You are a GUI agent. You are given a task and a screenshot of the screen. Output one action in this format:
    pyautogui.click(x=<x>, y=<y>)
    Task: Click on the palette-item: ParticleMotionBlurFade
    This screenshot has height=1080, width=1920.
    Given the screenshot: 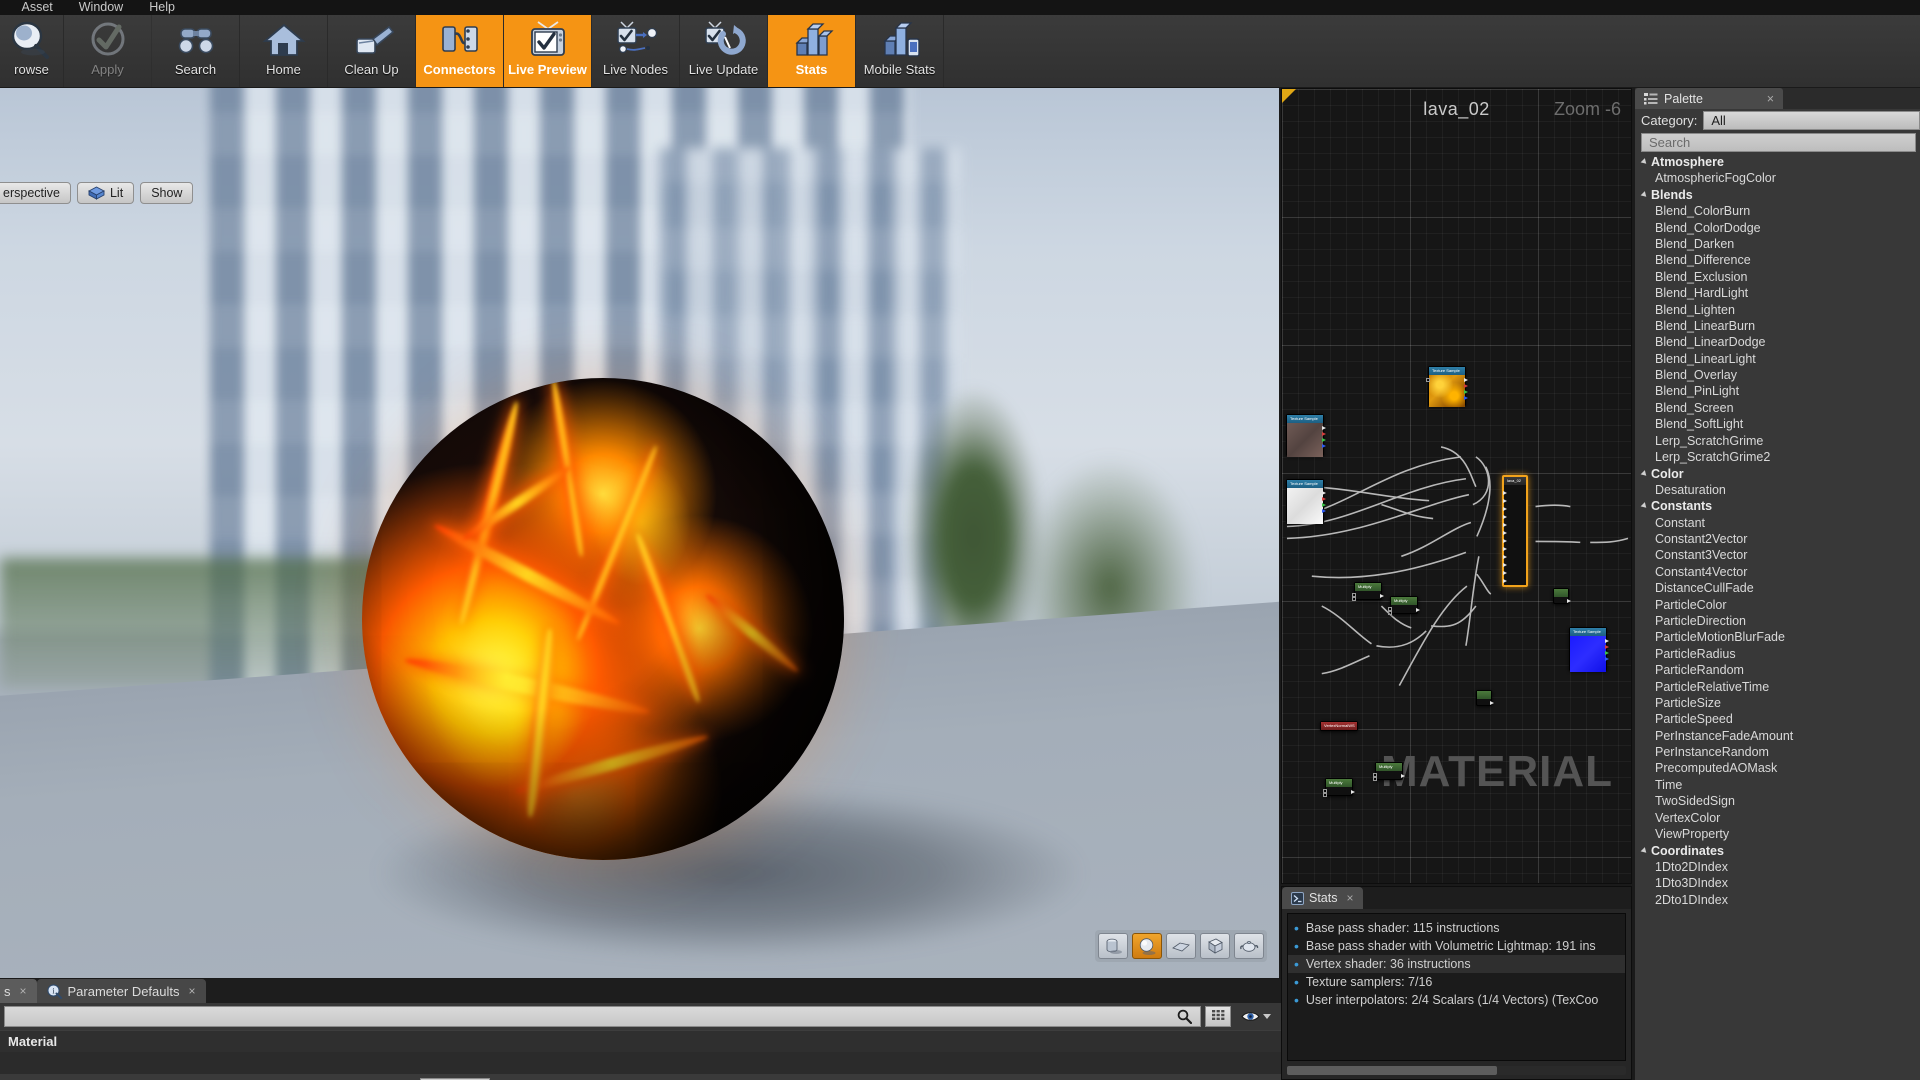 What is the action you would take?
    pyautogui.click(x=1777, y=637)
    